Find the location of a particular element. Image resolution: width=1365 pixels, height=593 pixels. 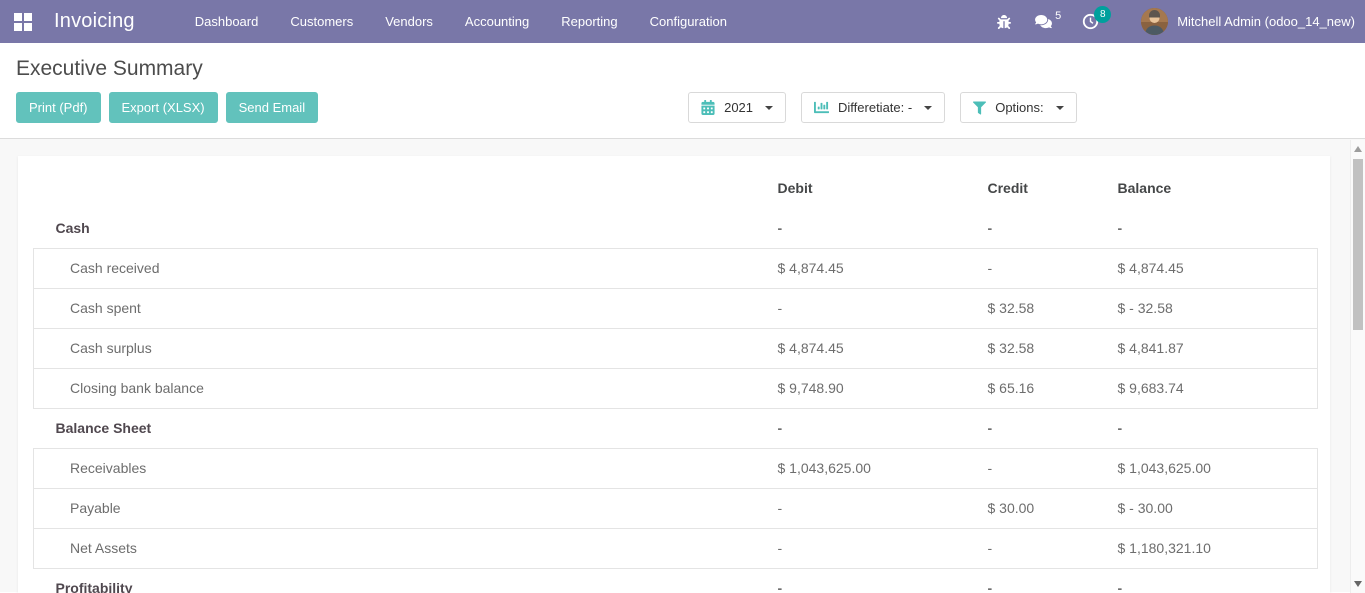

nav-item-accounting: Accounting is located at coordinates (497, 21).